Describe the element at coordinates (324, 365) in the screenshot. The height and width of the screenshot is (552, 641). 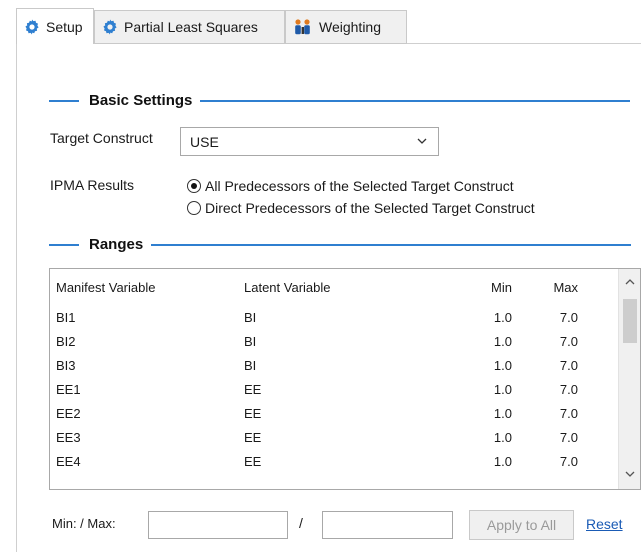
I see `table-row: BI3 BI 1.0 7.0` at that location.